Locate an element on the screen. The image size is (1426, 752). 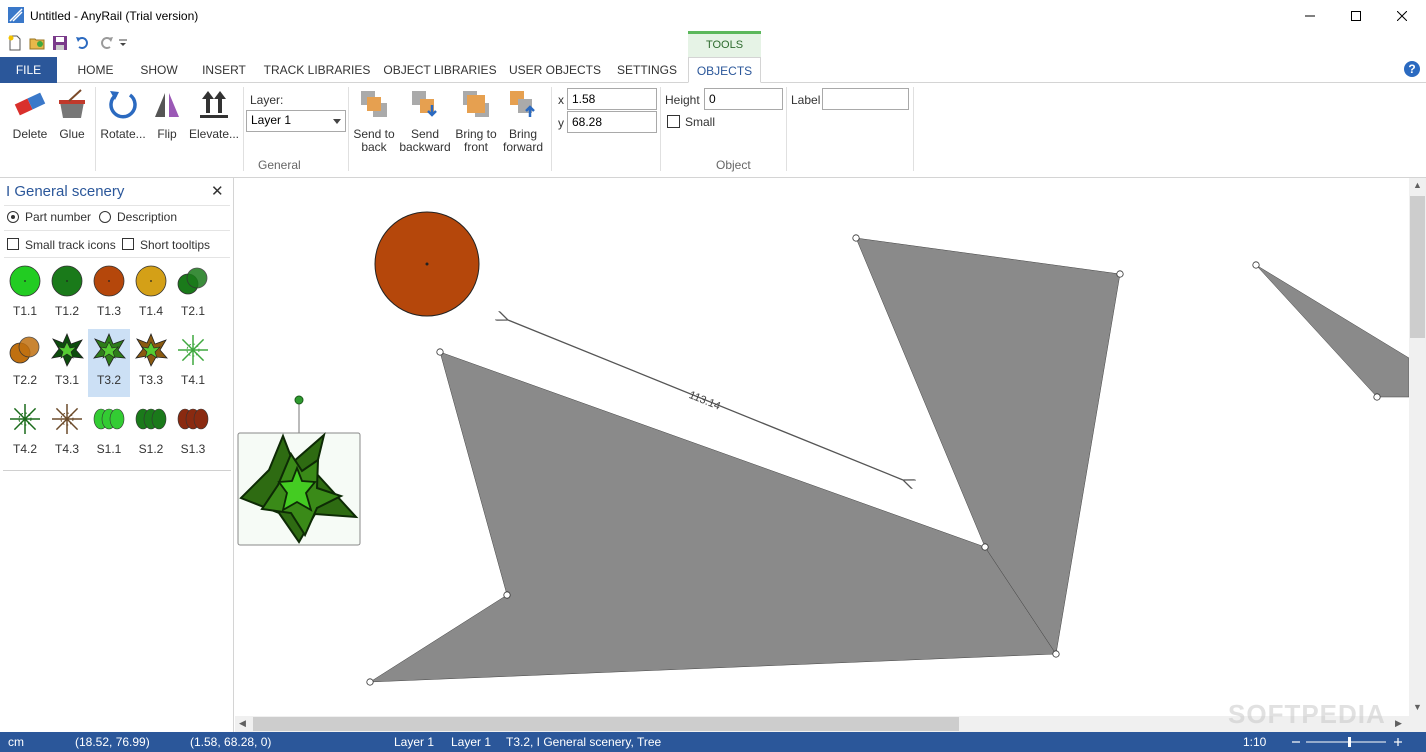
palette-item-t1-3: T1.3 is located at coordinates (109, 294).